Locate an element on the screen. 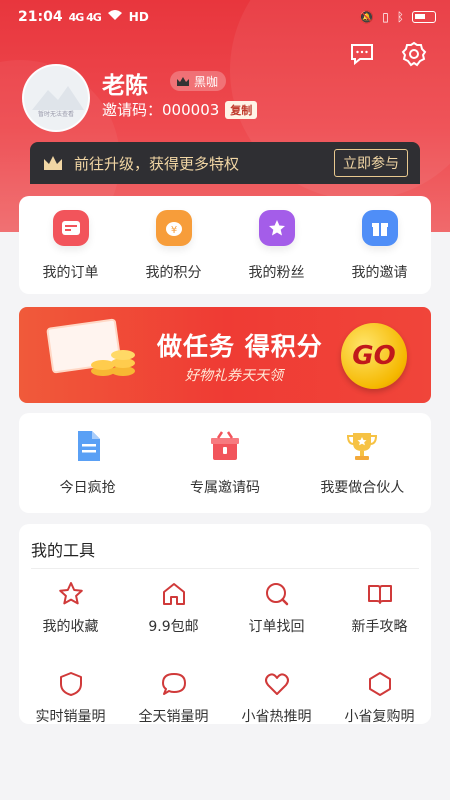 This screenshot has height=800, width=450. star-outline-icon is located at coordinates (70, 593).